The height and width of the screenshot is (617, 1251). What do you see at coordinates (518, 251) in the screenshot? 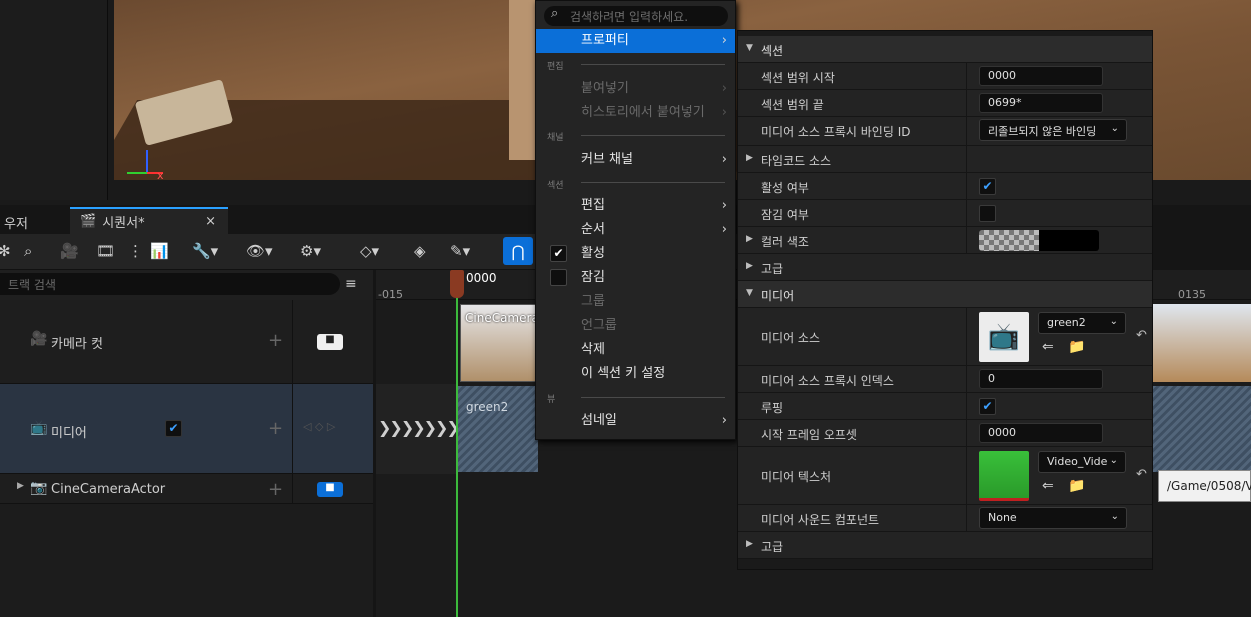
I see `magnet-snap-button: ⋂` at bounding box center [518, 251].